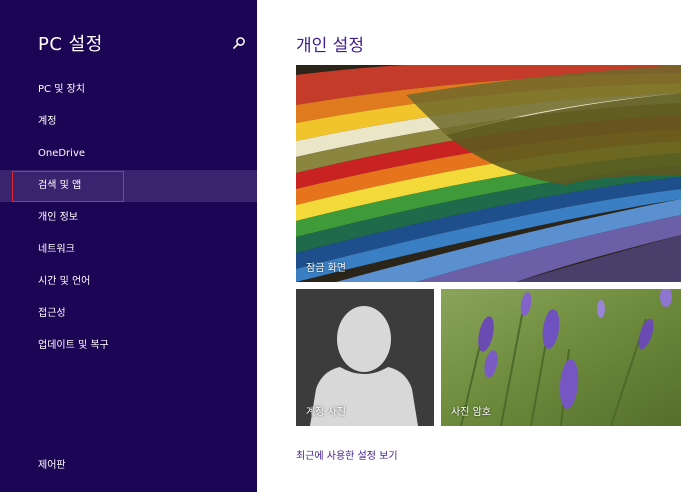 The image size is (683, 492). I want to click on page-title: 개인 설정, so click(330, 46).